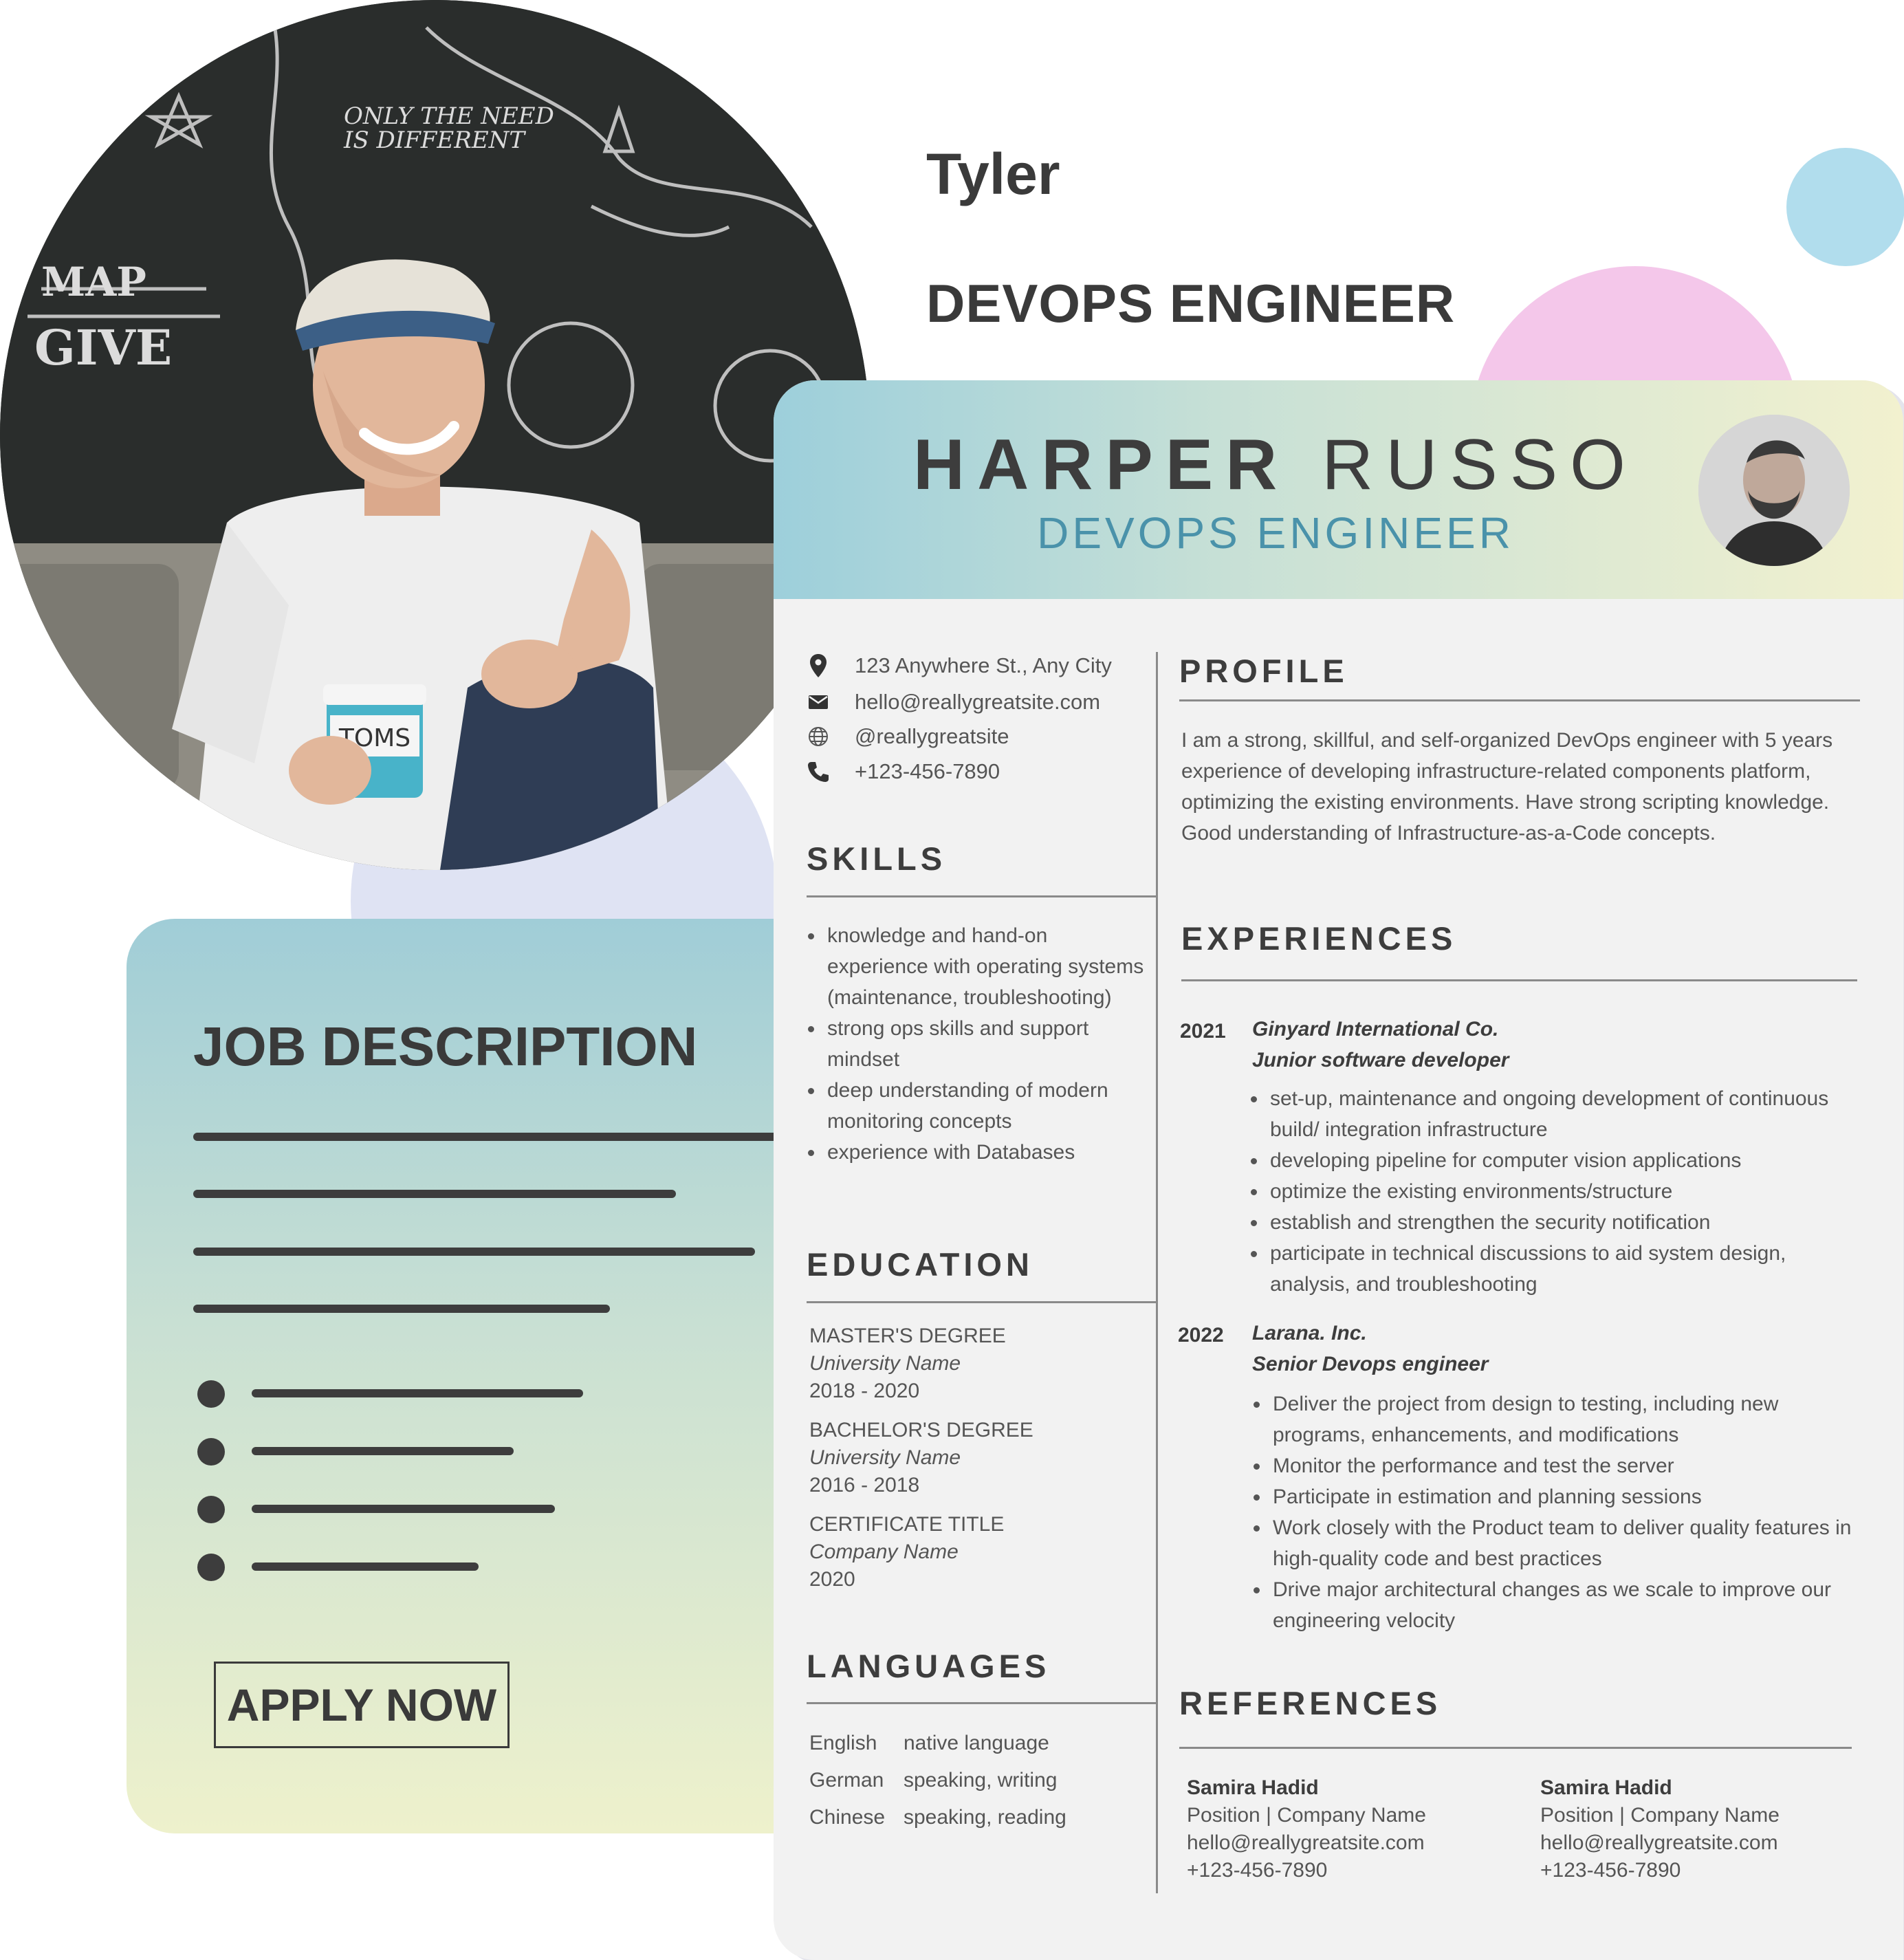 The image size is (1904, 1960). I want to click on language-name: German, so click(846, 1780).